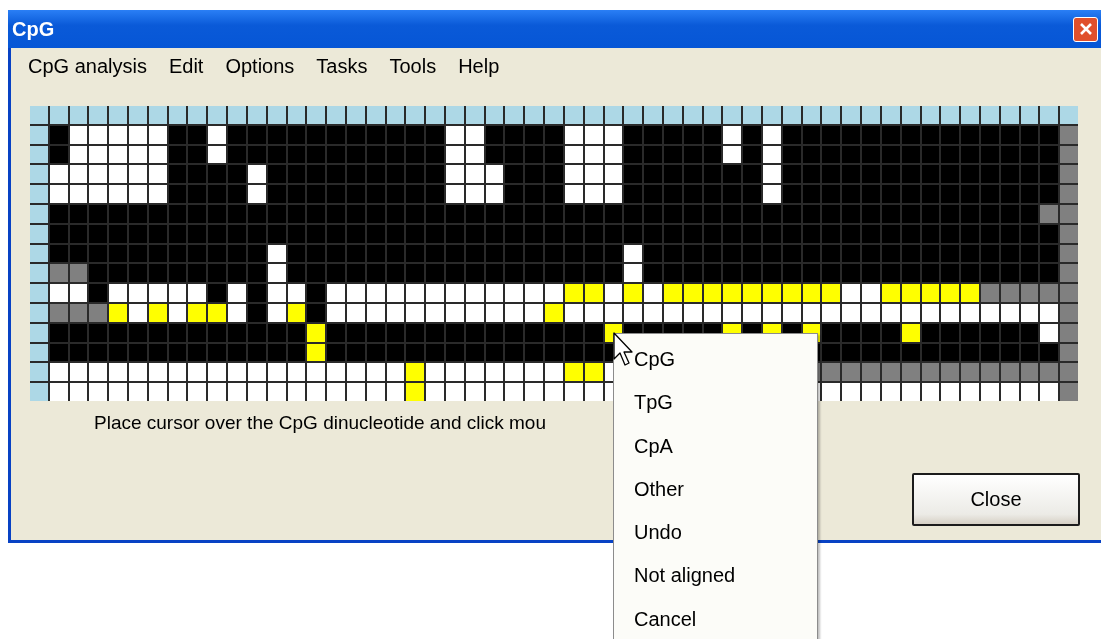 This screenshot has height=639, width=1101. Describe the element at coordinates (715, 620) in the screenshot. I see `context-menu-item: Cancel` at that location.